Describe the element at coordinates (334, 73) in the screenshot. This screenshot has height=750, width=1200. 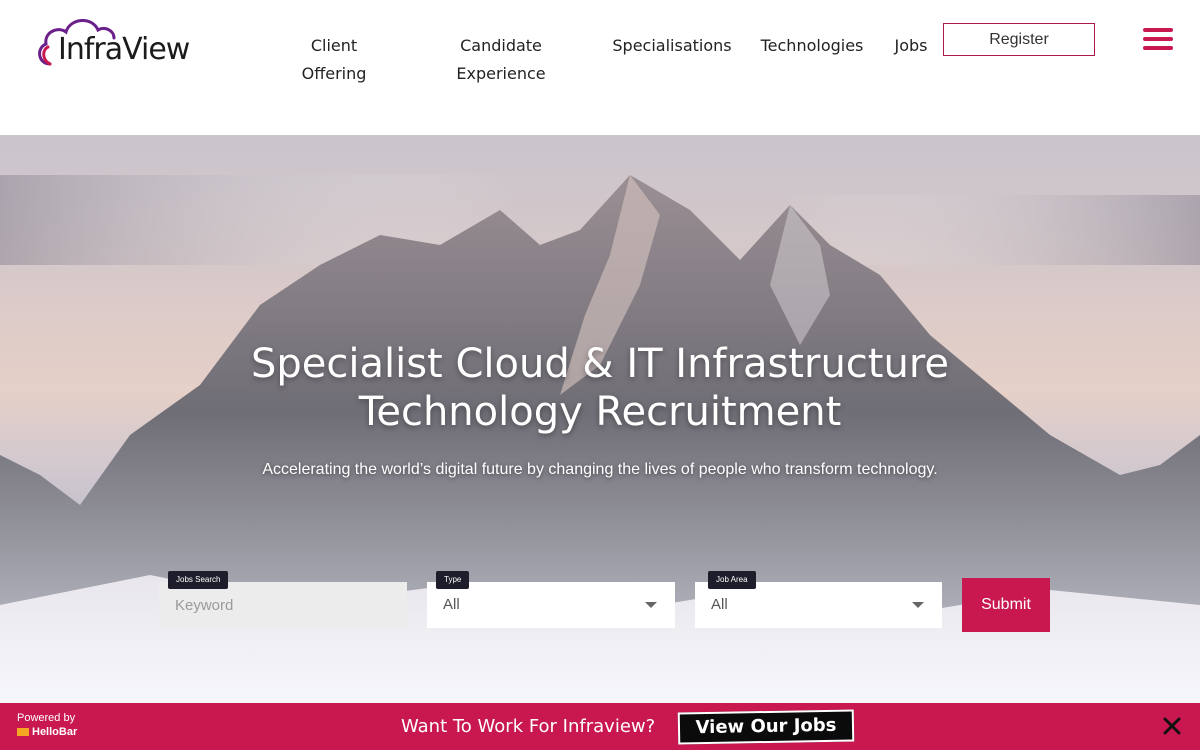
I see `nav-label: Offering` at that location.